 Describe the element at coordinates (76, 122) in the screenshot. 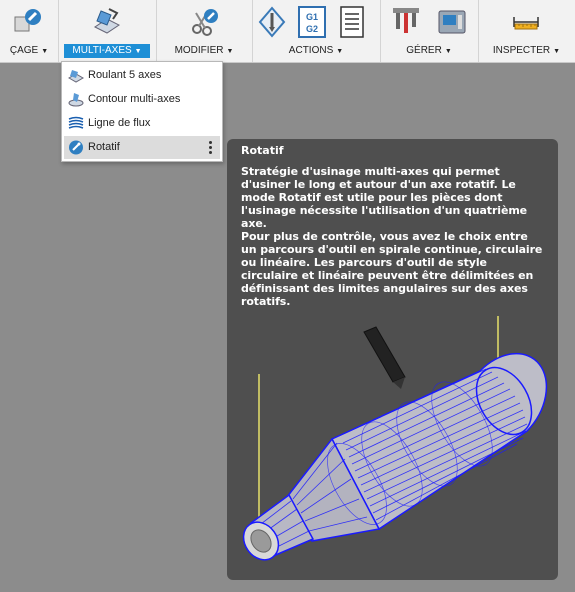

I see `flow-icon` at that location.